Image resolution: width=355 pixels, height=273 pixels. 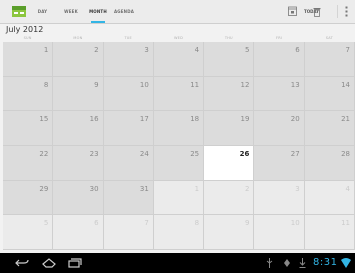 I want to click on day-number: 18, so click(x=195, y=119).